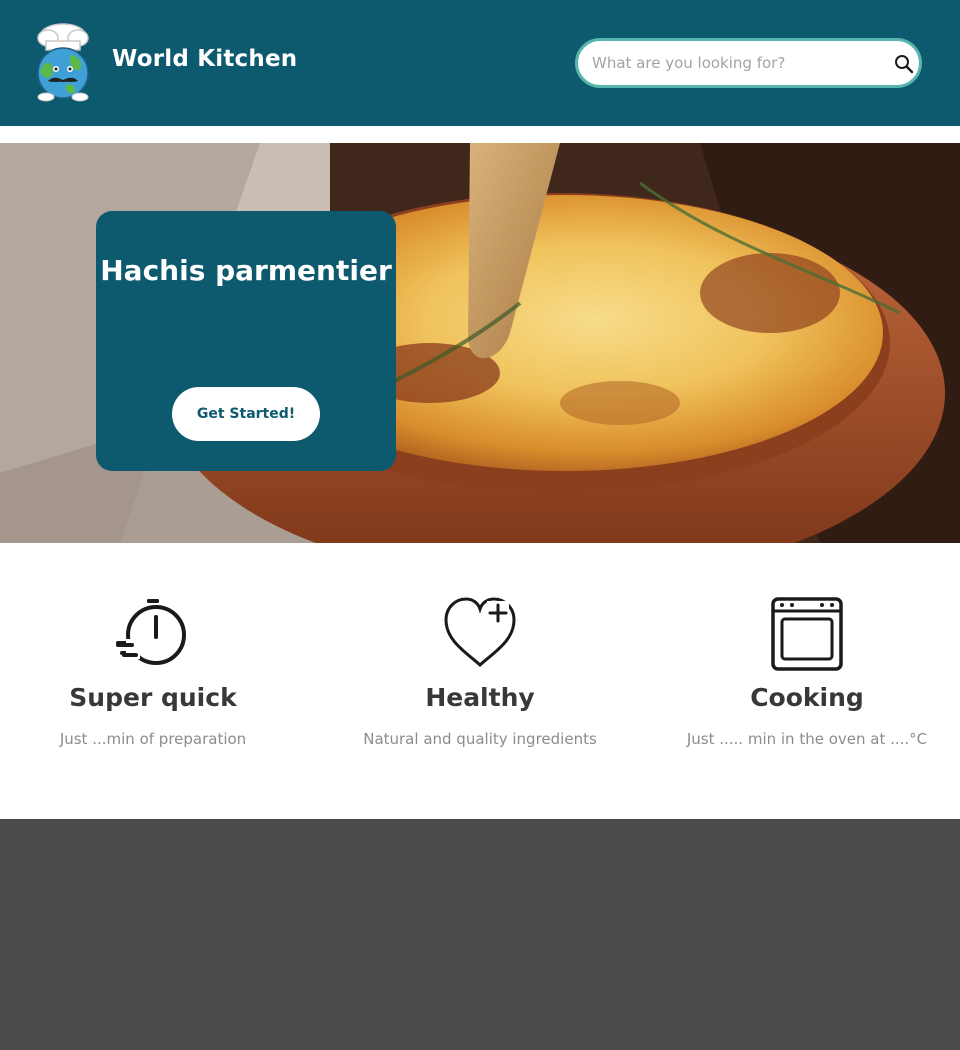  What do you see at coordinates (737, 63) in the screenshot?
I see `search-input` at bounding box center [737, 63].